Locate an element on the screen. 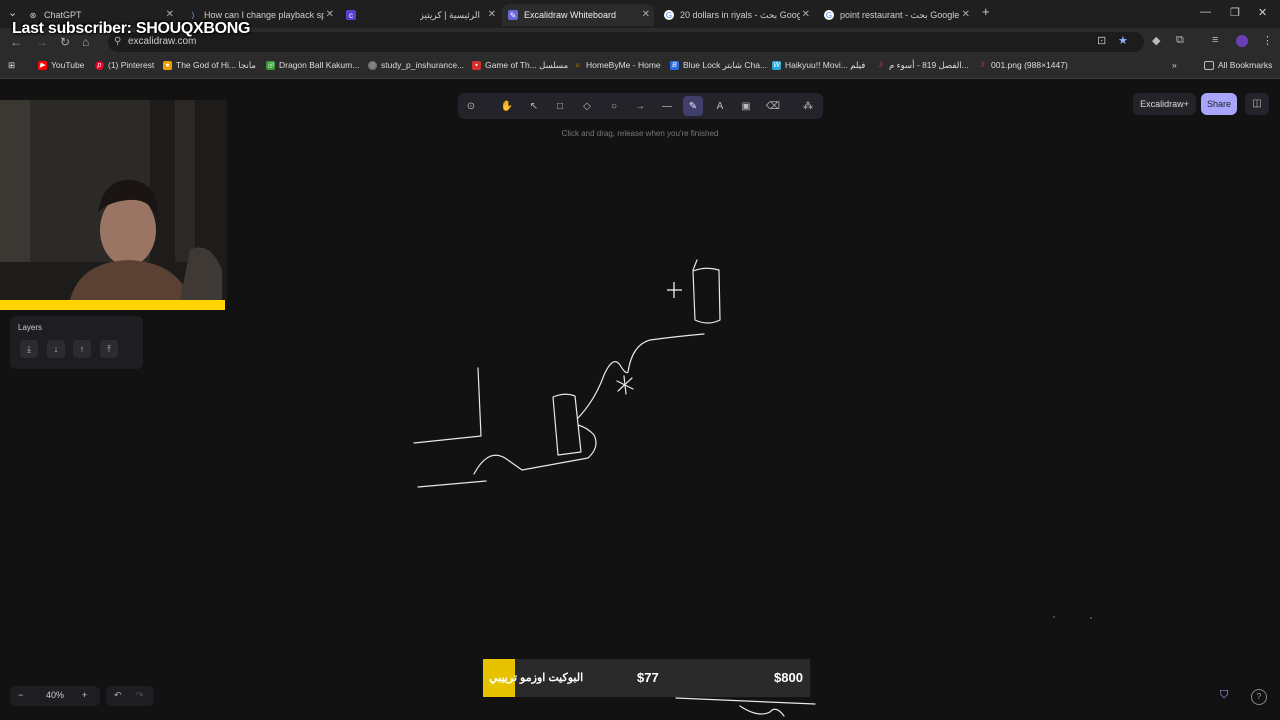 The width and height of the screenshot is (1280, 720). stroke-star is located at coordinates (625, 385).